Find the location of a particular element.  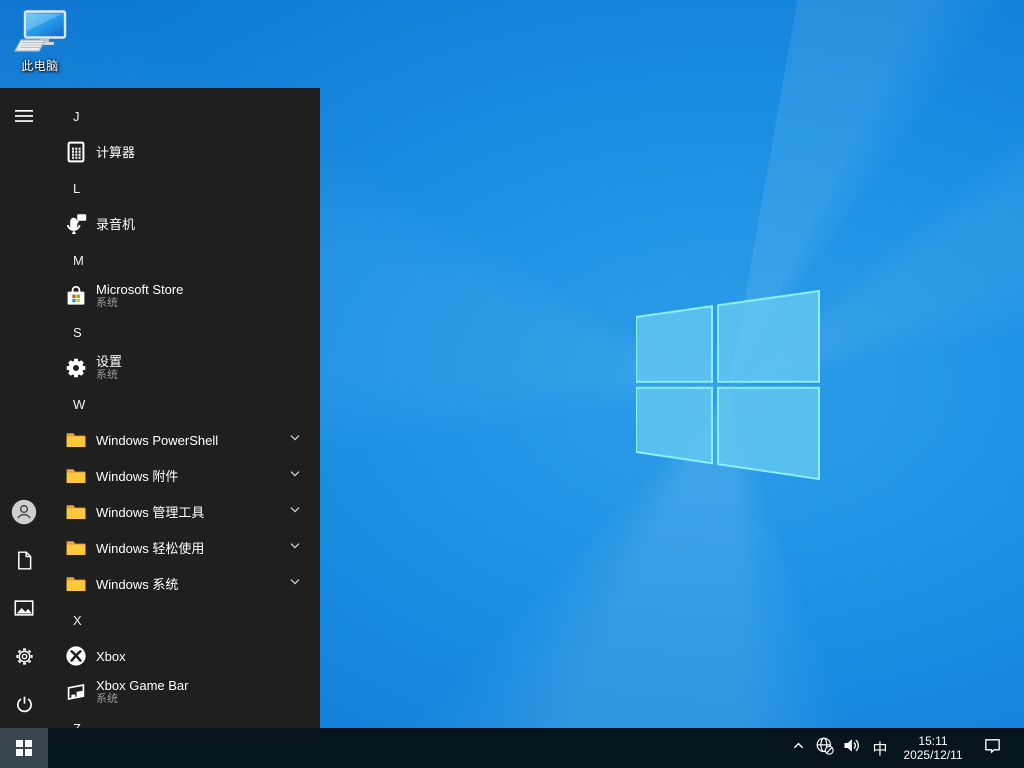

app-item-Xbox Game Bar: Xbox Game Bar 系统 is located at coordinates (184, 692).